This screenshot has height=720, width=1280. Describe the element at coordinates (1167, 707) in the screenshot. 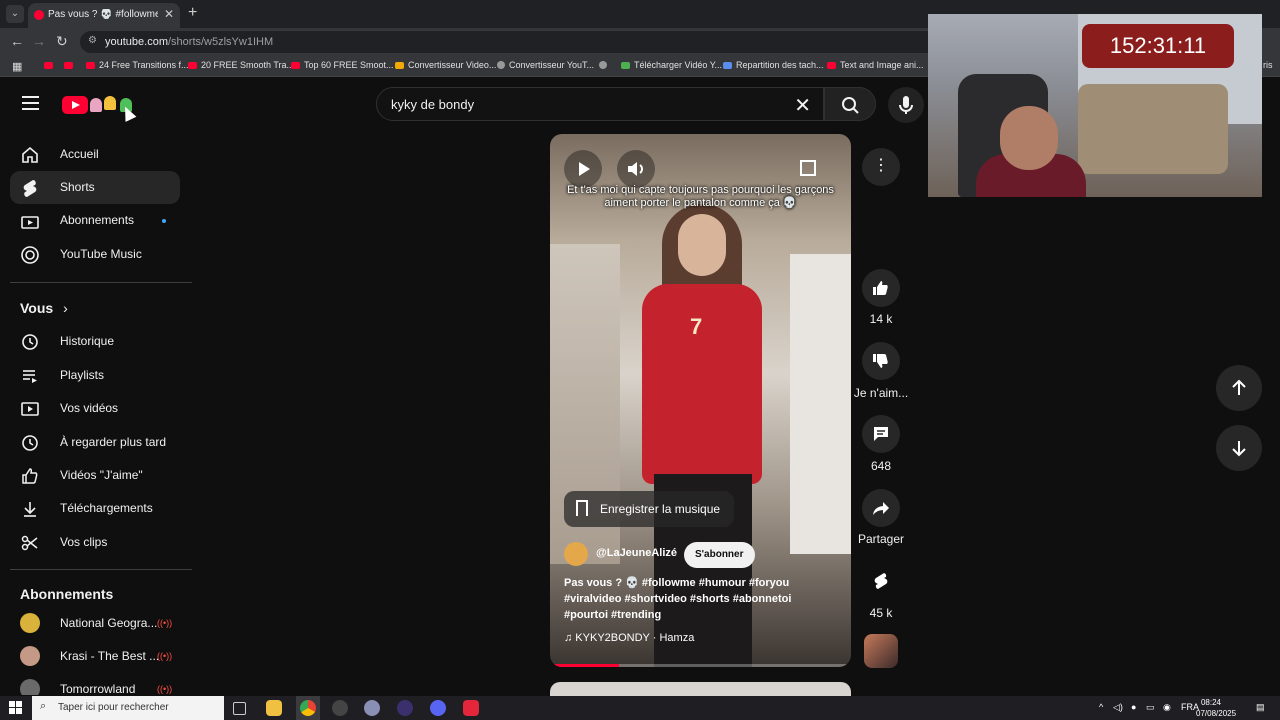

I see `webcam-icon: ◉` at that location.